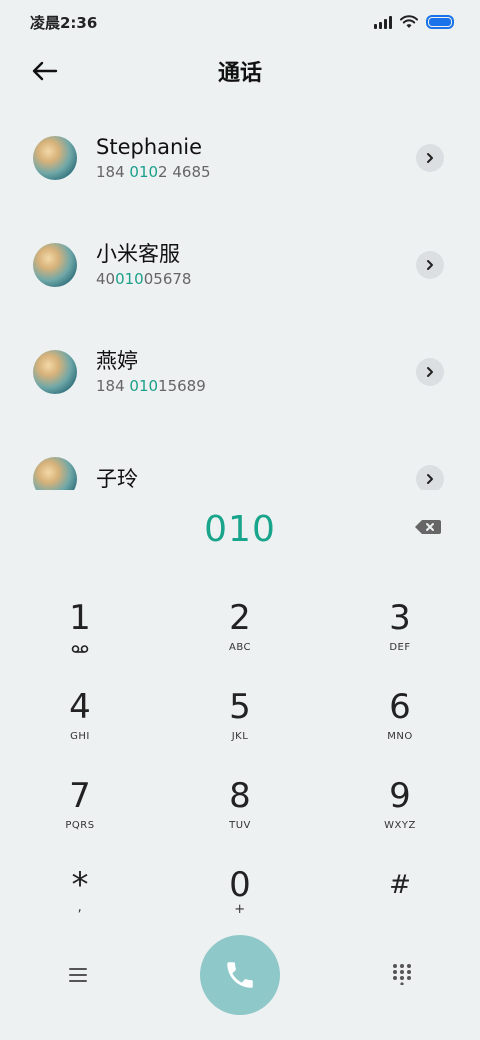 The width and height of the screenshot is (480, 1040). I want to click on contact-name: 子玲, so click(117, 478).